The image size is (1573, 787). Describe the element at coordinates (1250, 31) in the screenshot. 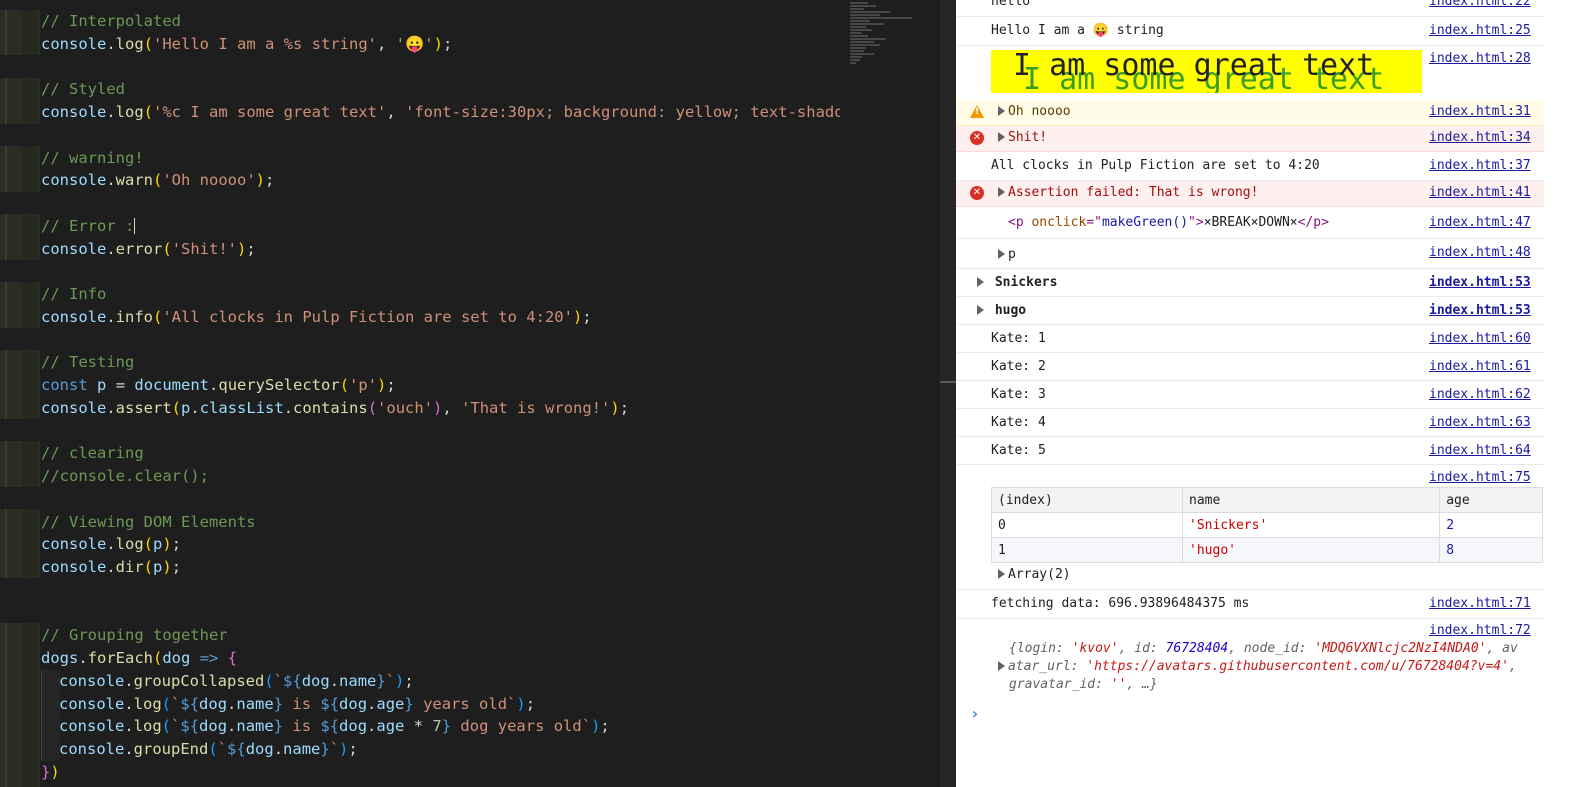

I see `console-log-row: Hello I am a 😛 string index.html:25` at that location.